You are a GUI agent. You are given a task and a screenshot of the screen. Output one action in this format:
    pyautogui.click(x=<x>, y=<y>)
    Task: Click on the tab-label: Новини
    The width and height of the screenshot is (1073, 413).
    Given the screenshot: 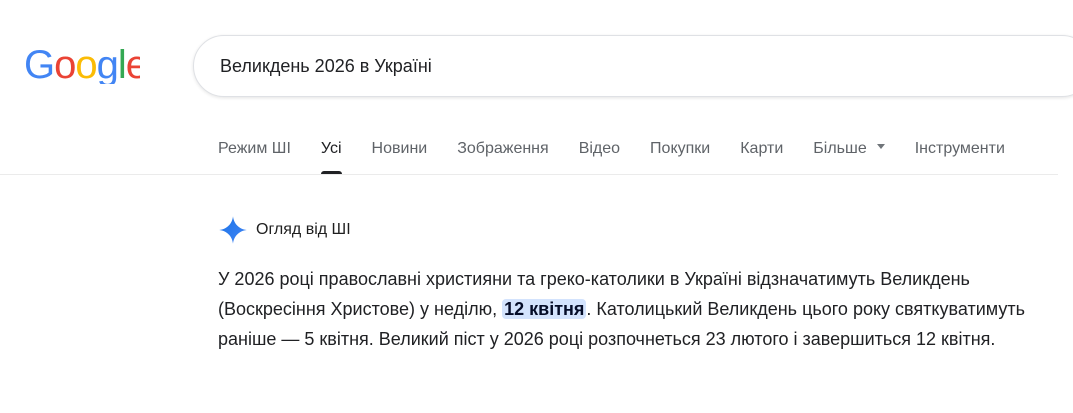 What is the action you would take?
    pyautogui.click(x=399, y=148)
    